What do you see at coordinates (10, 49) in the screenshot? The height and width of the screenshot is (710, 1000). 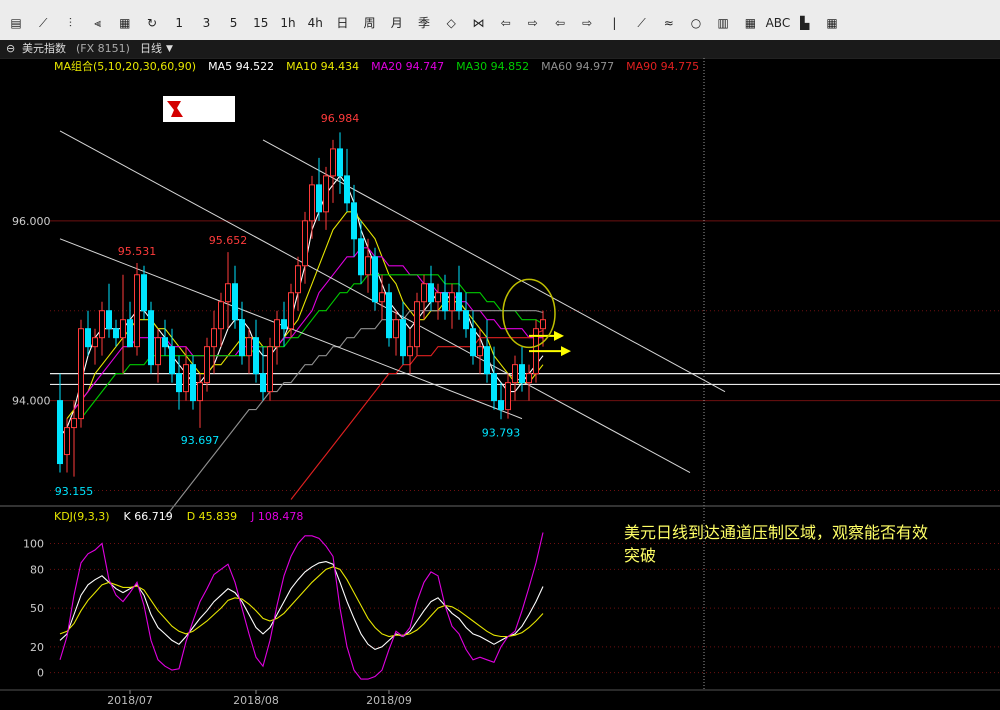 I see `collapse-icon: ⊖` at bounding box center [10, 49].